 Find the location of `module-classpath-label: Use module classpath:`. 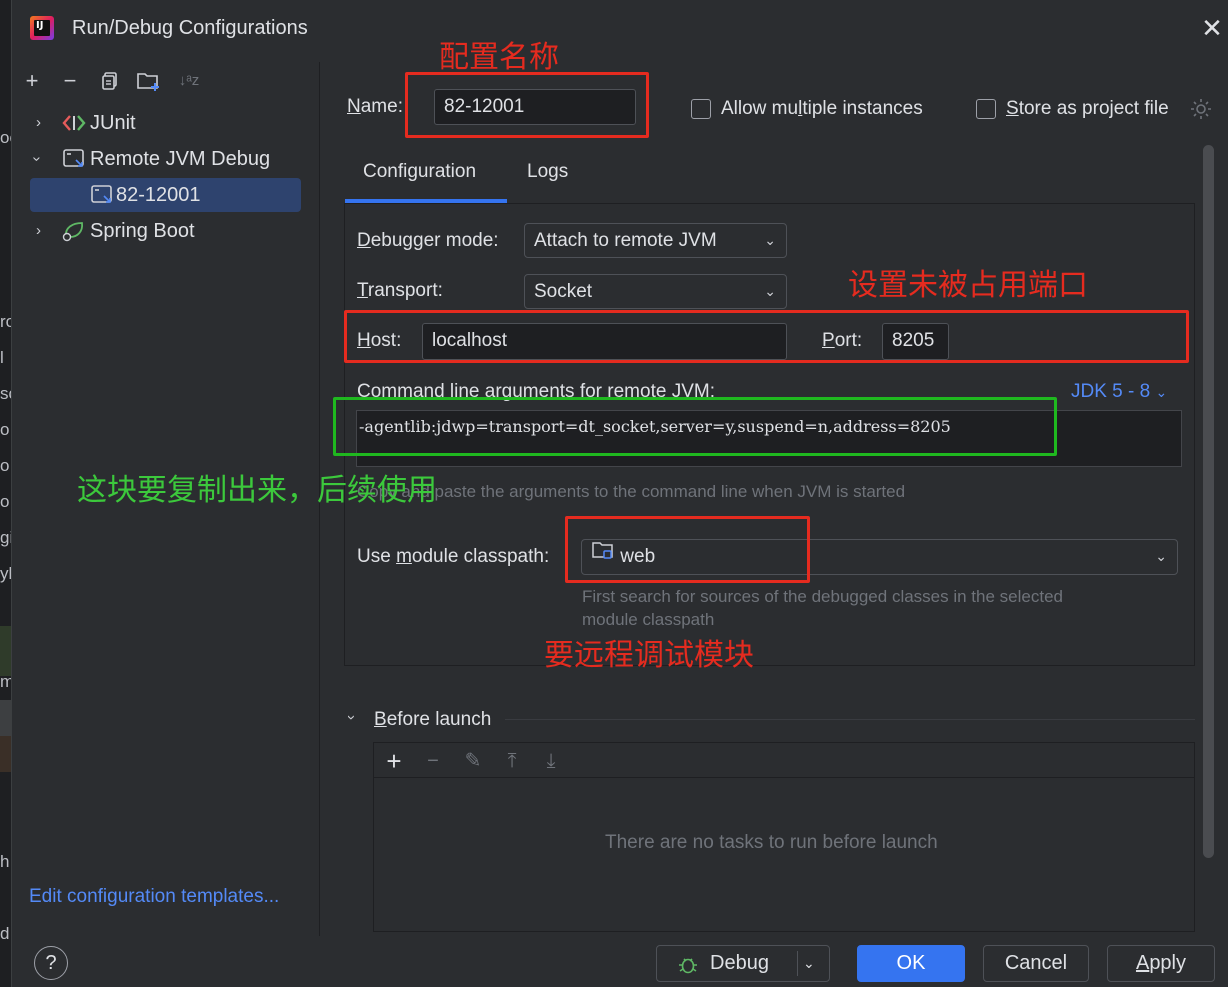

module-classpath-label: Use module classpath: is located at coordinates (453, 556).